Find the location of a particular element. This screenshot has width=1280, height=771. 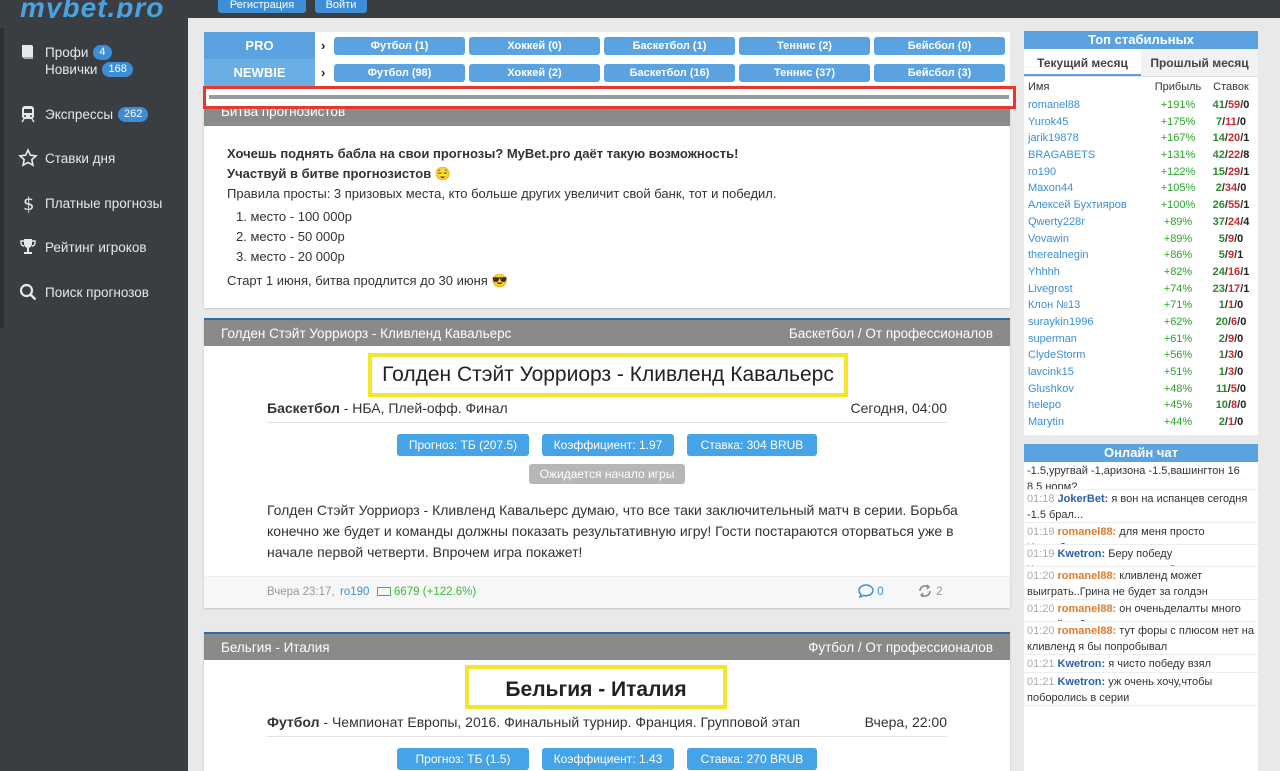

prize-item: 1. место - 100 000р is located at coordinates (294, 216).